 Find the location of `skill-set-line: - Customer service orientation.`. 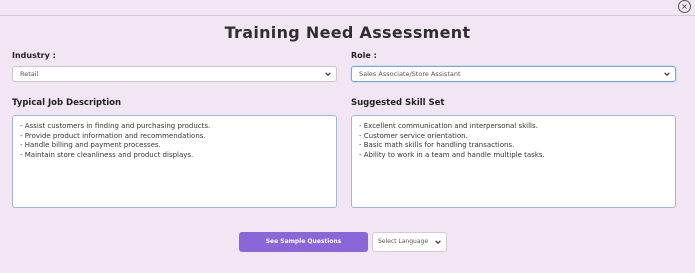

skill-set-line: - Customer service orientation. is located at coordinates (413, 135).